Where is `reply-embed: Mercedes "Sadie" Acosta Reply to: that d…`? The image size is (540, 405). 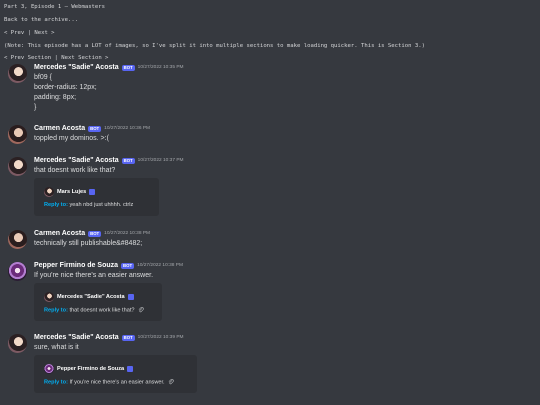
reply-embed: Mercedes "Sadie" Acosta Reply to: that d… is located at coordinates (98, 302).